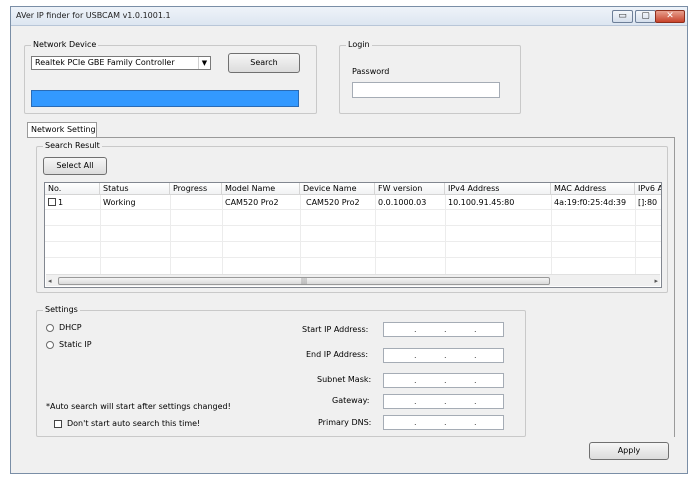 This screenshot has width=700, height=481. Describe the element at coordinates (333, 202) in the screenshot. I see `cell-device-name: CAM520 Pro2` at that location.